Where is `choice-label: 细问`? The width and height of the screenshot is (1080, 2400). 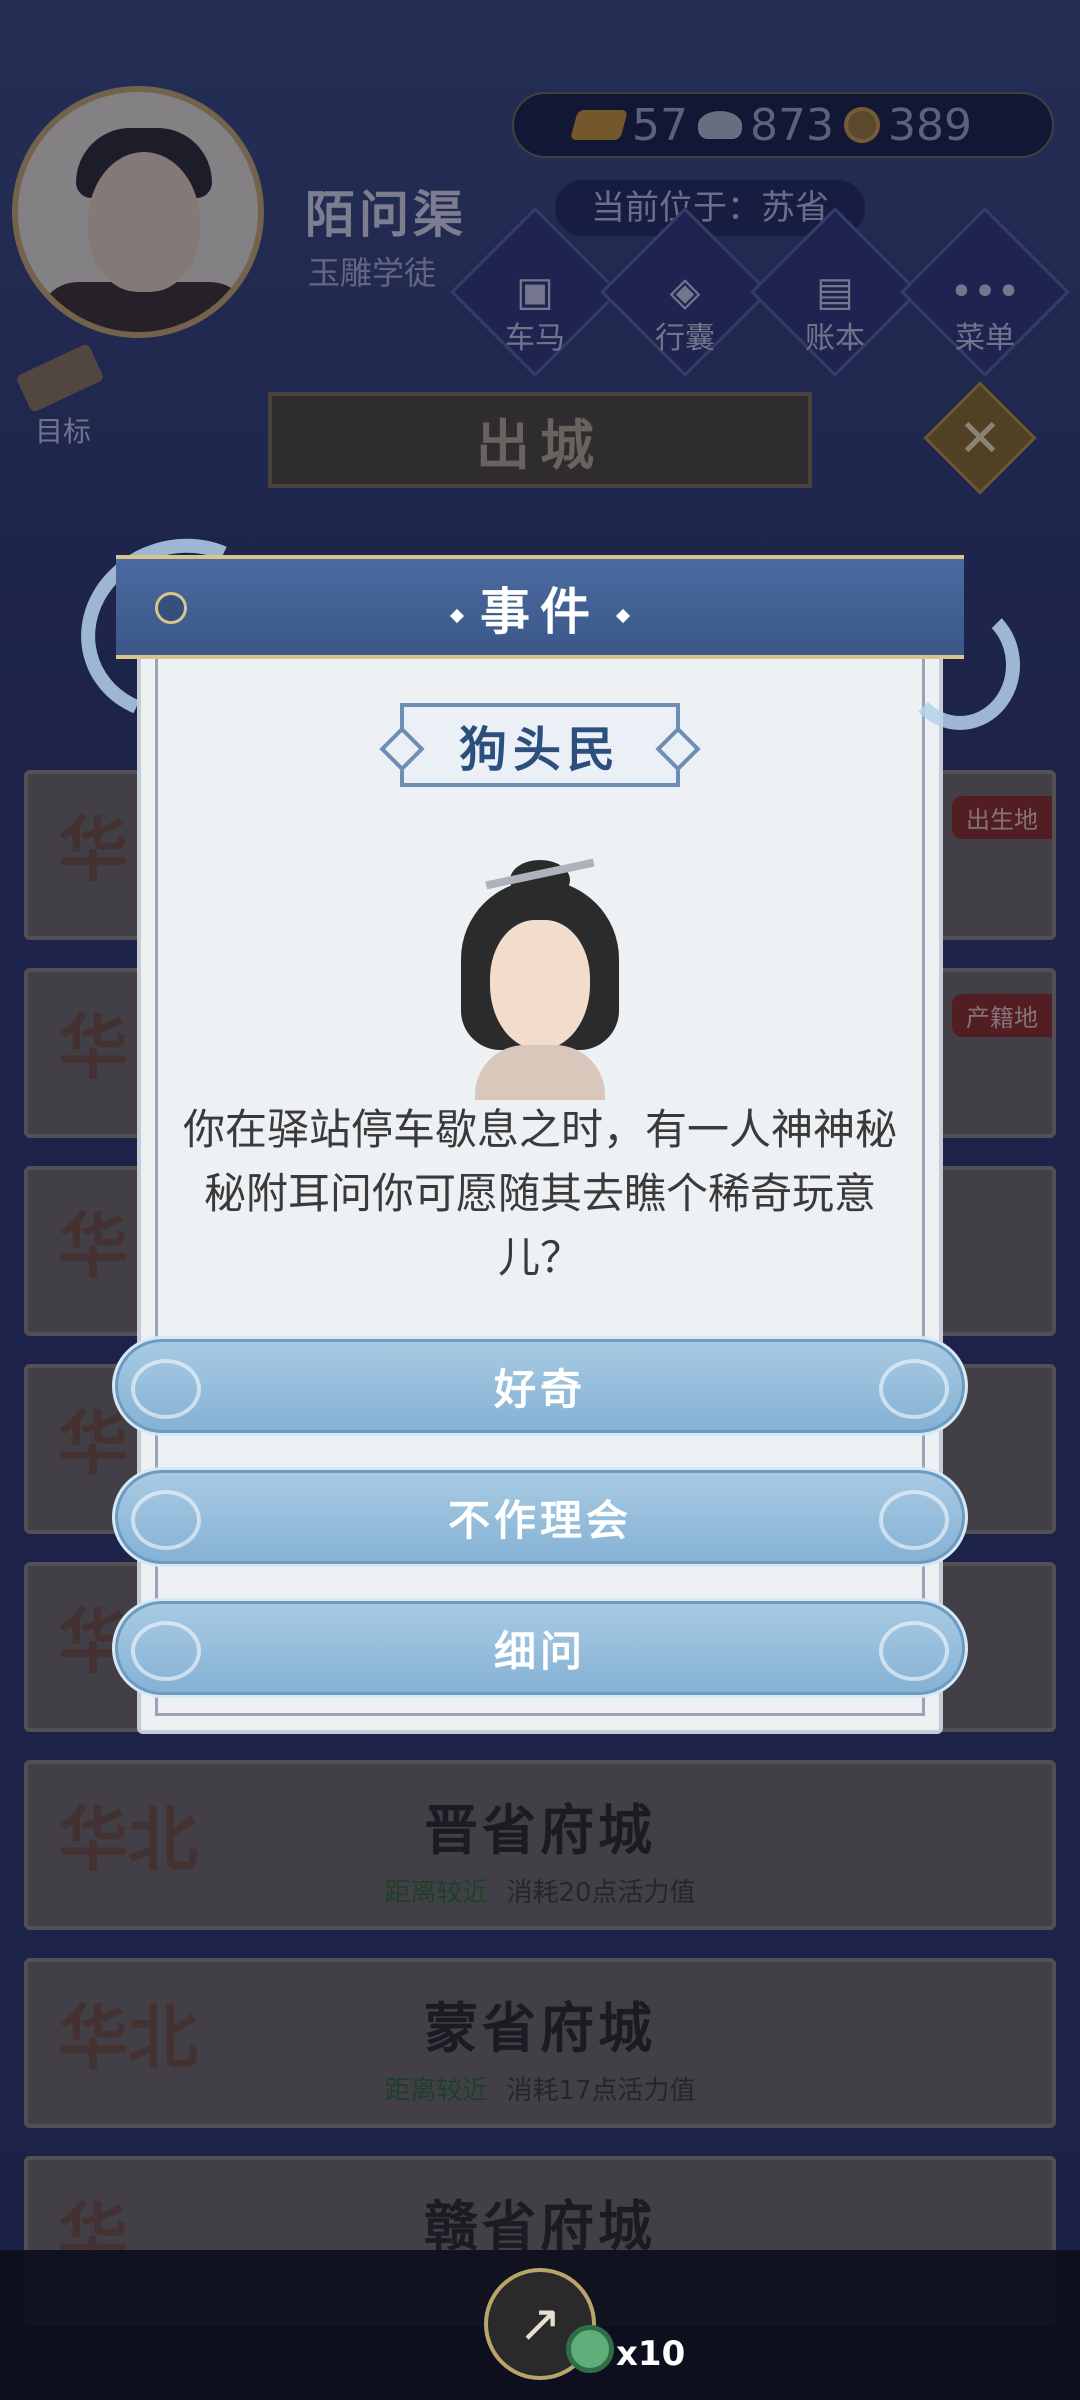 choice-label: 细问 is located at coordinates (539, 1651).